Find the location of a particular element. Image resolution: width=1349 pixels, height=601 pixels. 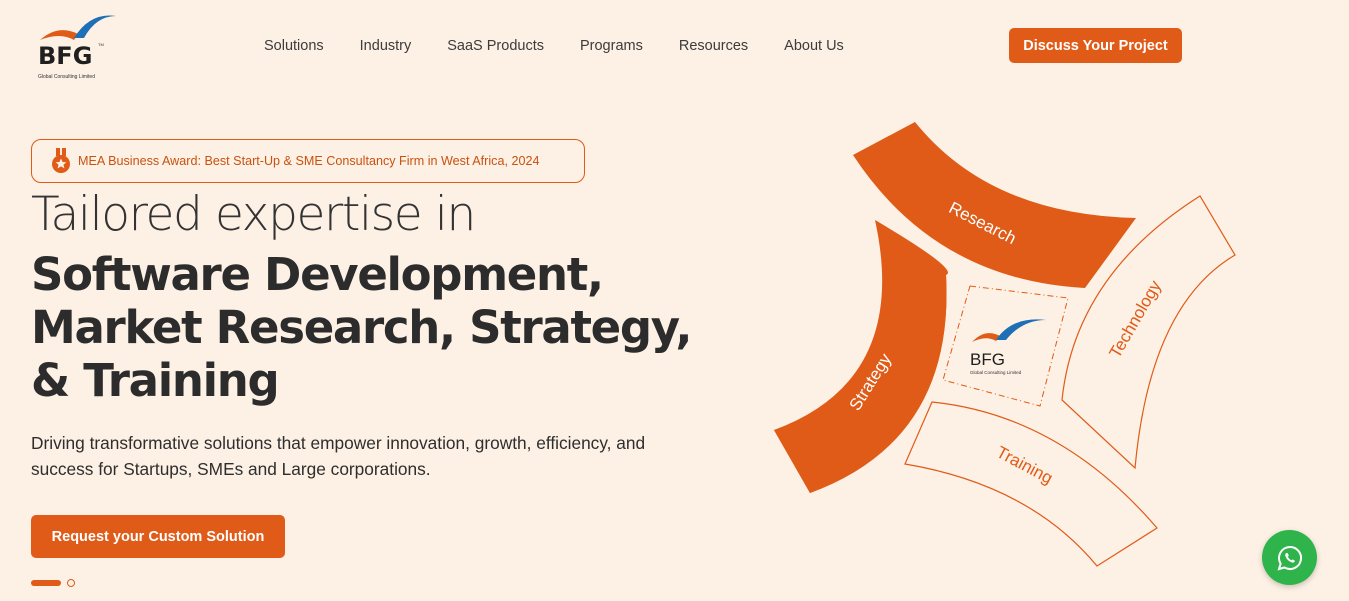

segment-training is located at coordinates (1031, 484).